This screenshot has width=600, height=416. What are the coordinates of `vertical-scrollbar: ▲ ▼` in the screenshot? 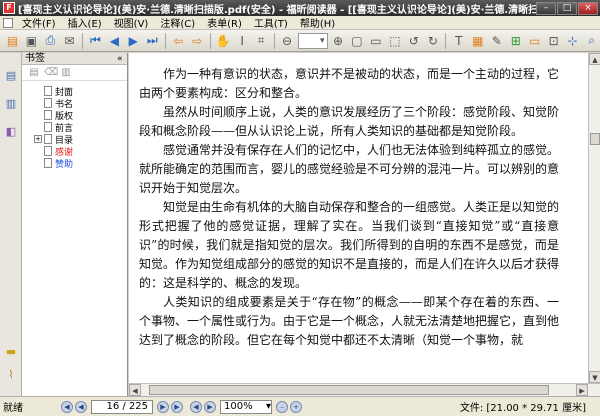 It's located at (594, 218).